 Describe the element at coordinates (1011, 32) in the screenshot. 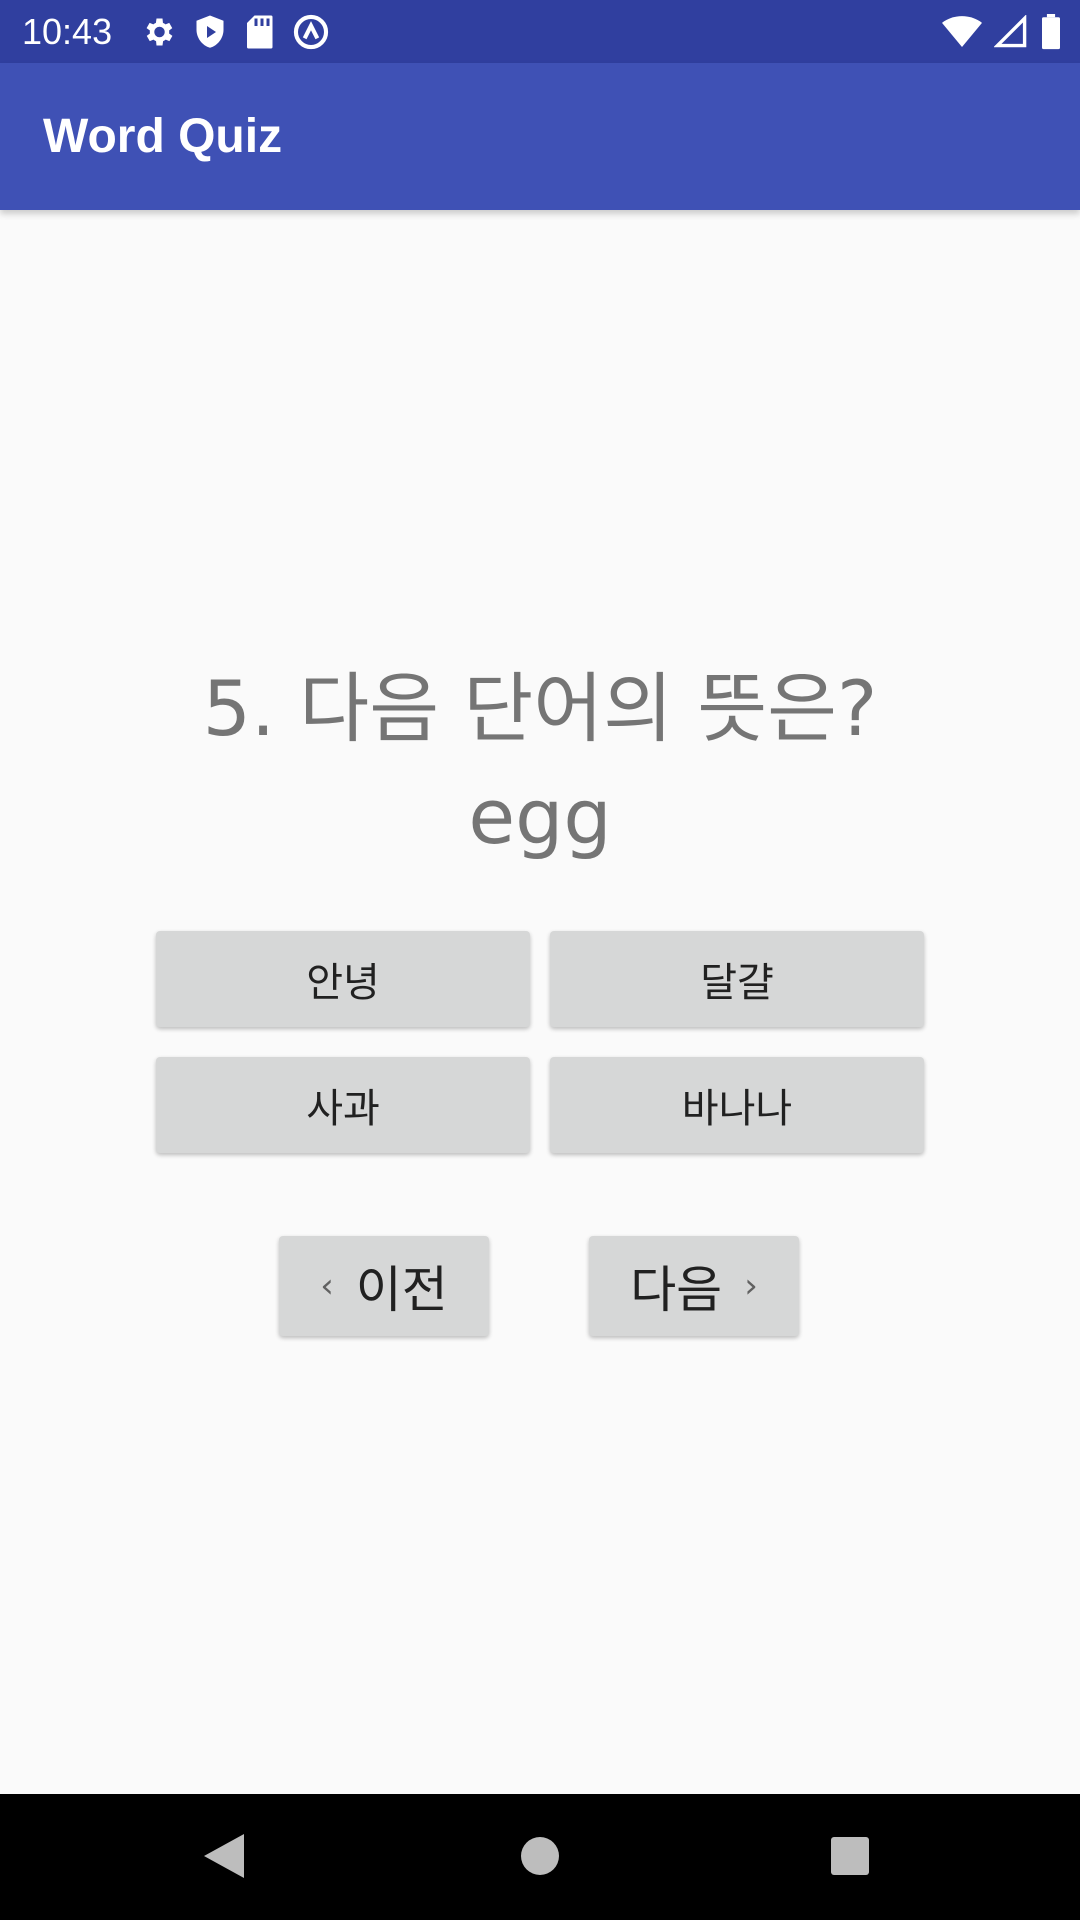

I see `cell-signal-icon` at that location.